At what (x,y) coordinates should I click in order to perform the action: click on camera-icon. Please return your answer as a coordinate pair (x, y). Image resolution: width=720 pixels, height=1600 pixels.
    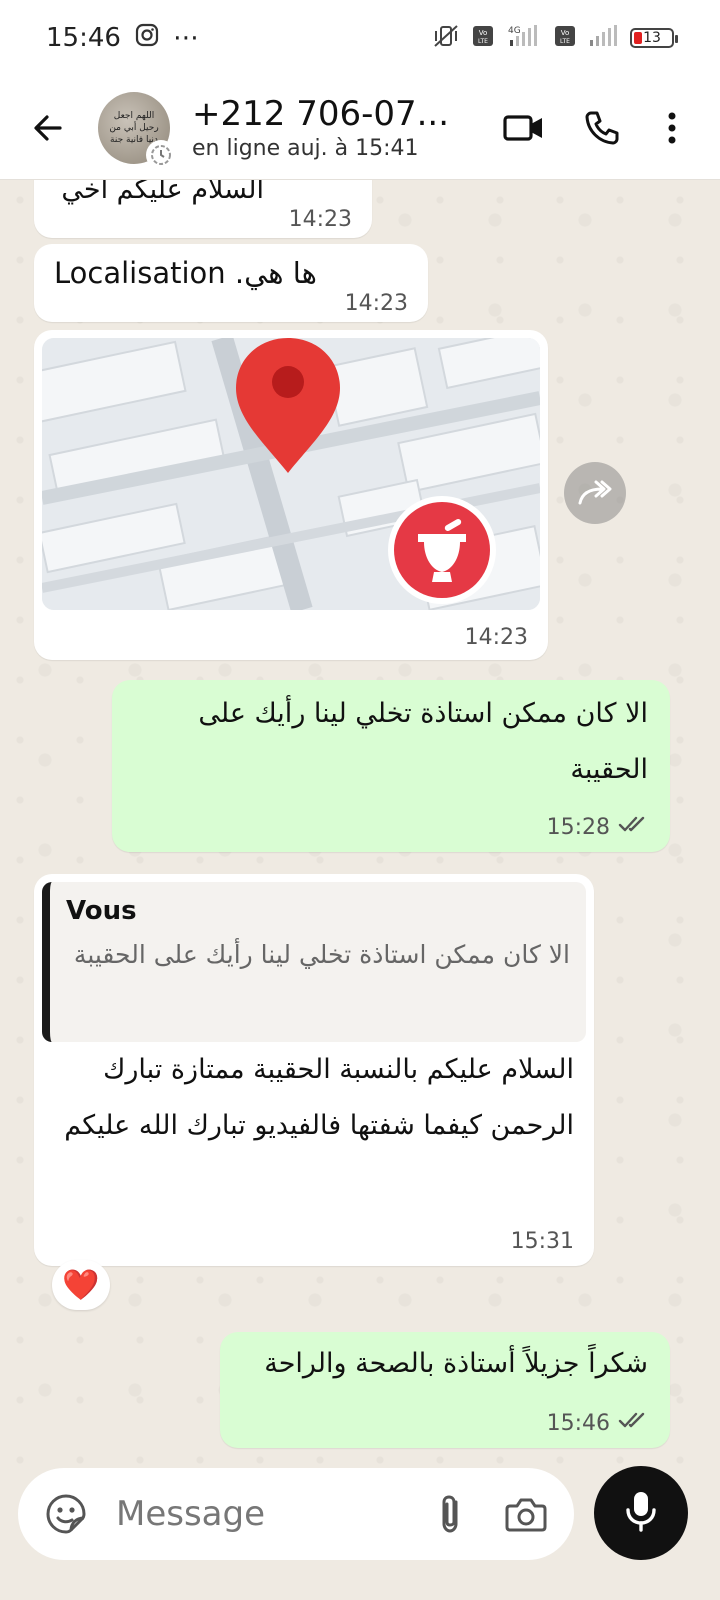
    Looking at the image, I should click on (526, 1514).